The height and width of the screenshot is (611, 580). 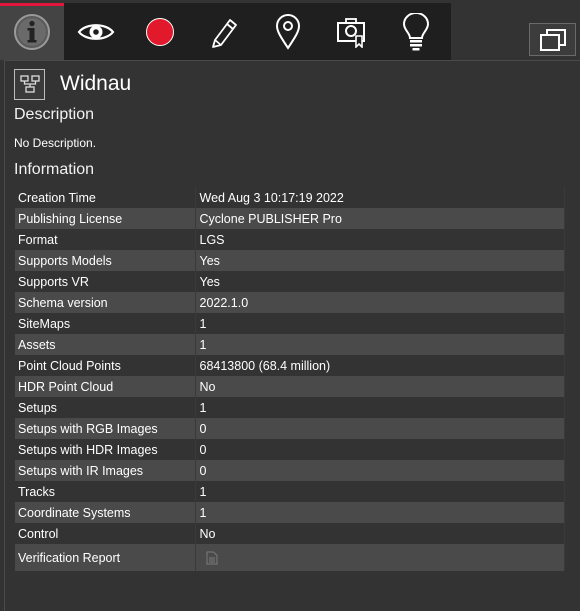 I want to click on top-toolbar, so click(x=290, y=30).